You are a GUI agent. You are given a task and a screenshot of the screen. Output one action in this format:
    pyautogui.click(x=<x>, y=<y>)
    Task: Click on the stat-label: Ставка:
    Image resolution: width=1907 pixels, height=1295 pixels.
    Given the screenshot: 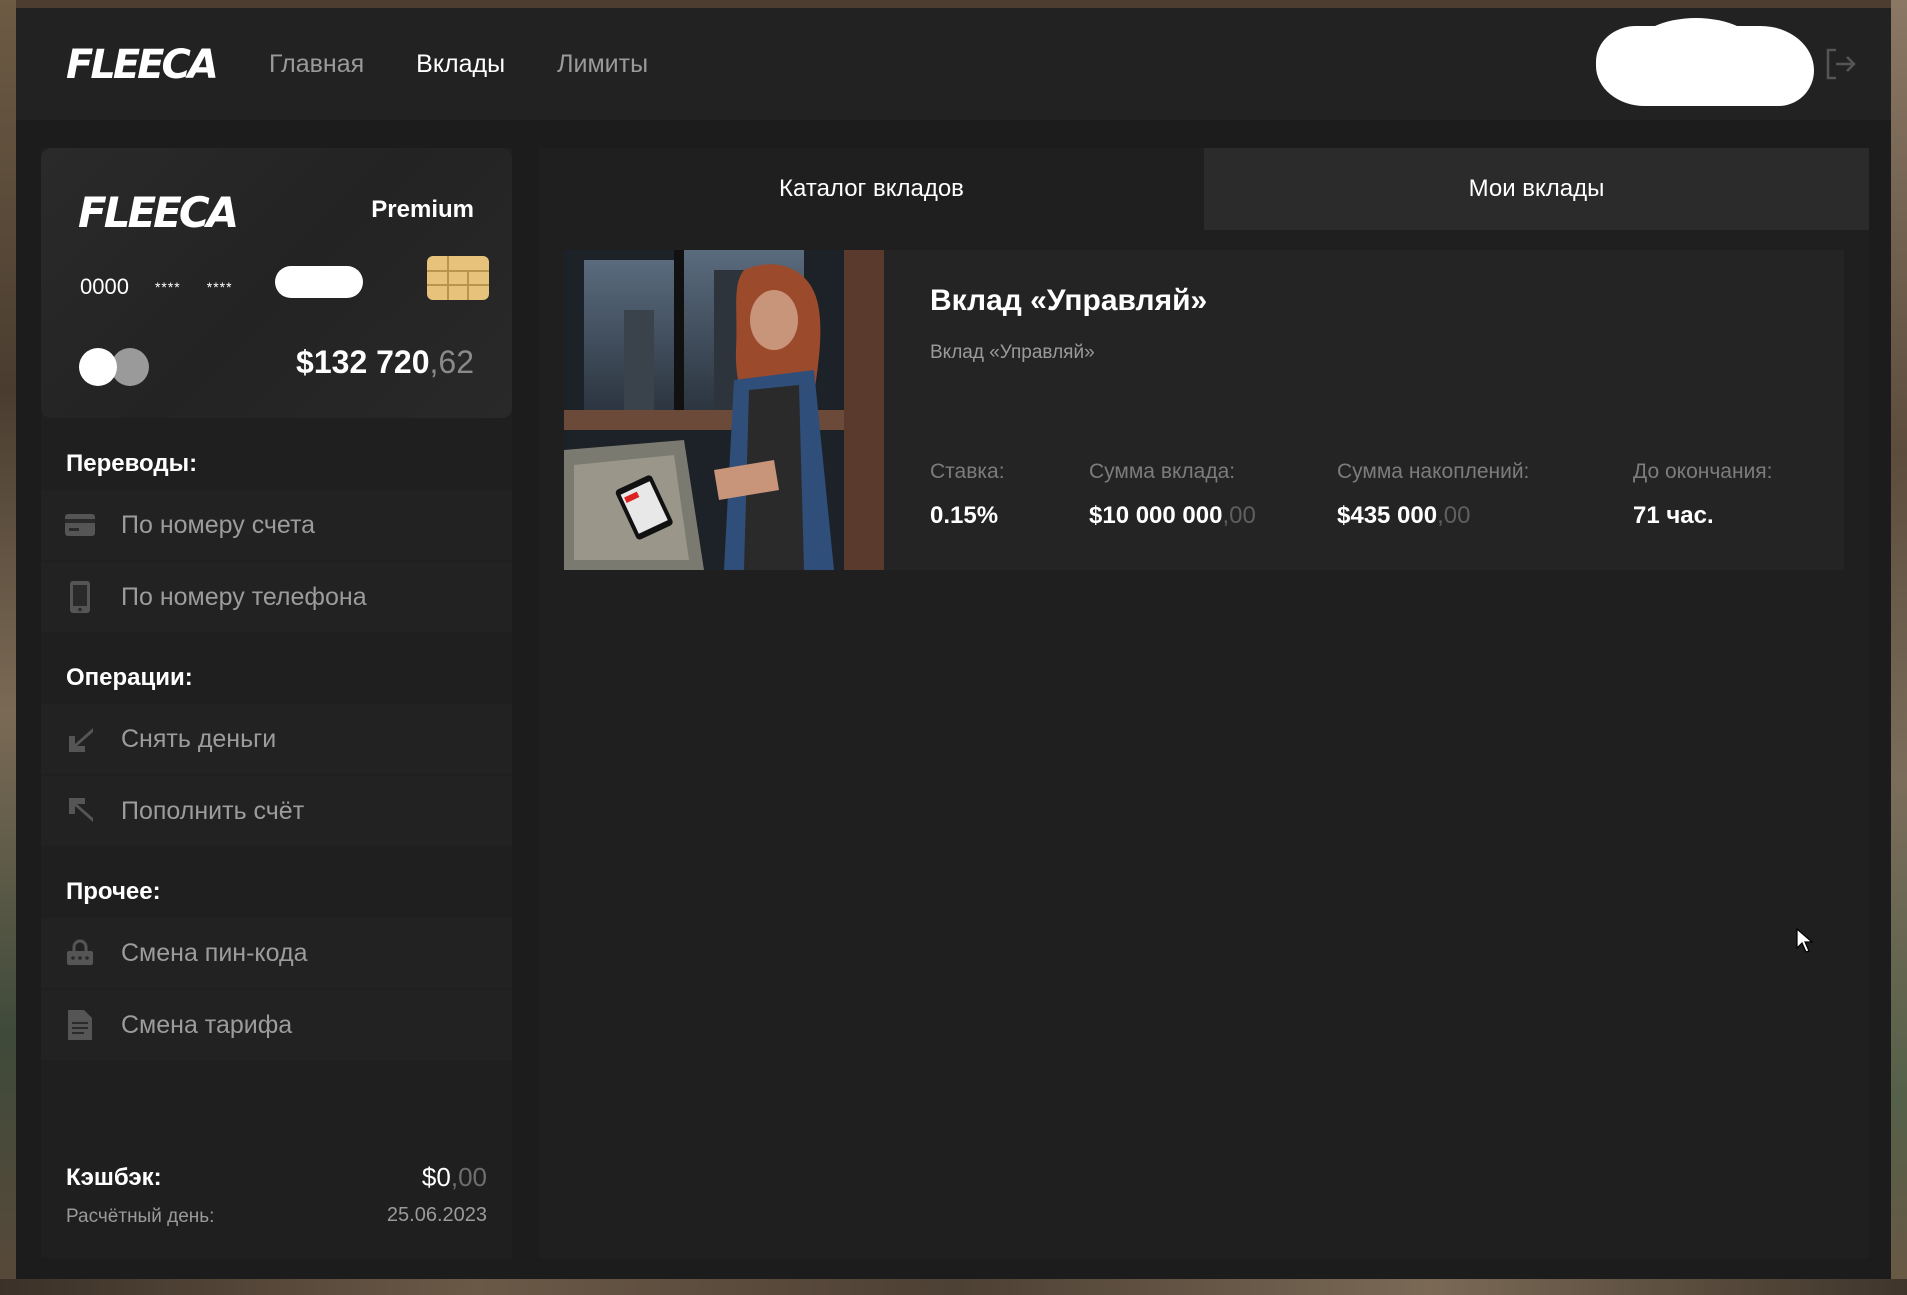 What is the action you would take?
    pyautogui.click(x=967, y=471)
    